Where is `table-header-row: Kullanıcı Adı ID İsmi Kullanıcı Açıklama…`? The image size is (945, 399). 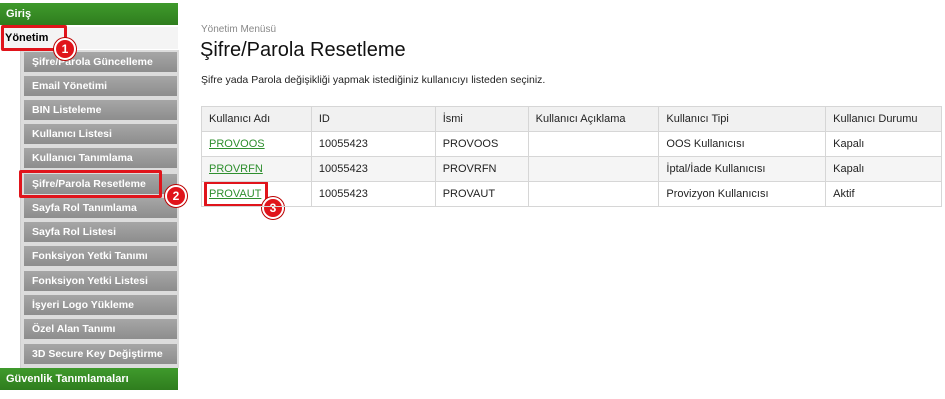 table-header-row: Kullanıcı Adı ID İsmi Kullanıcı Açıklama… is located at coordinates (571, 119).